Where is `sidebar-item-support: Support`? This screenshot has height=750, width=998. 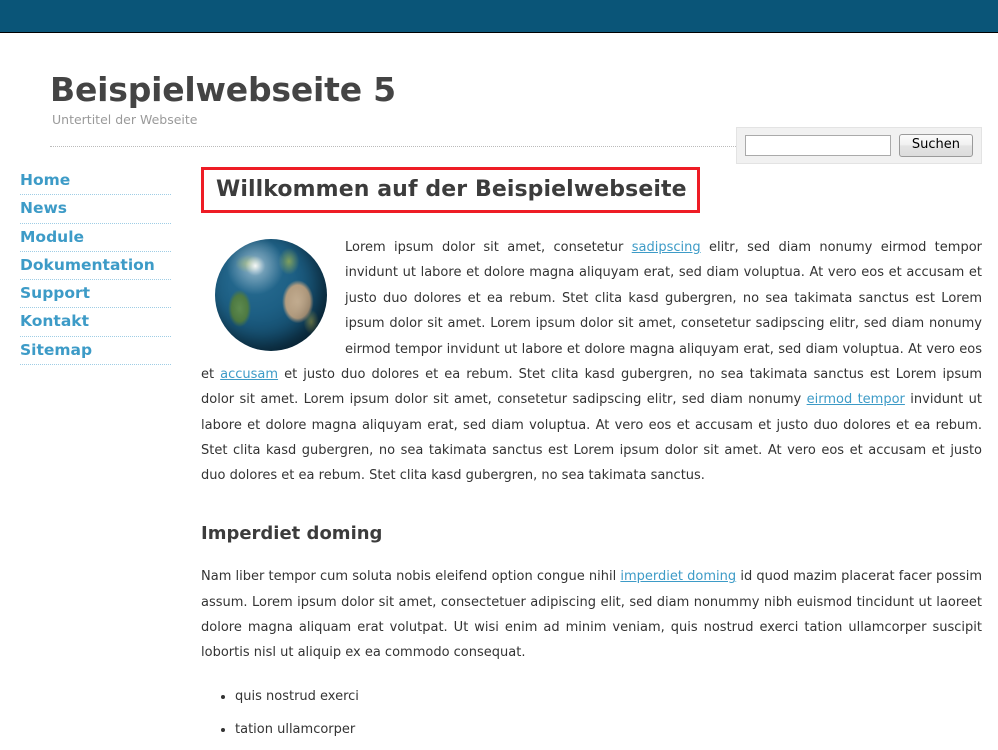 sidebar-item-support: Support is located at coordinates (95, 293).